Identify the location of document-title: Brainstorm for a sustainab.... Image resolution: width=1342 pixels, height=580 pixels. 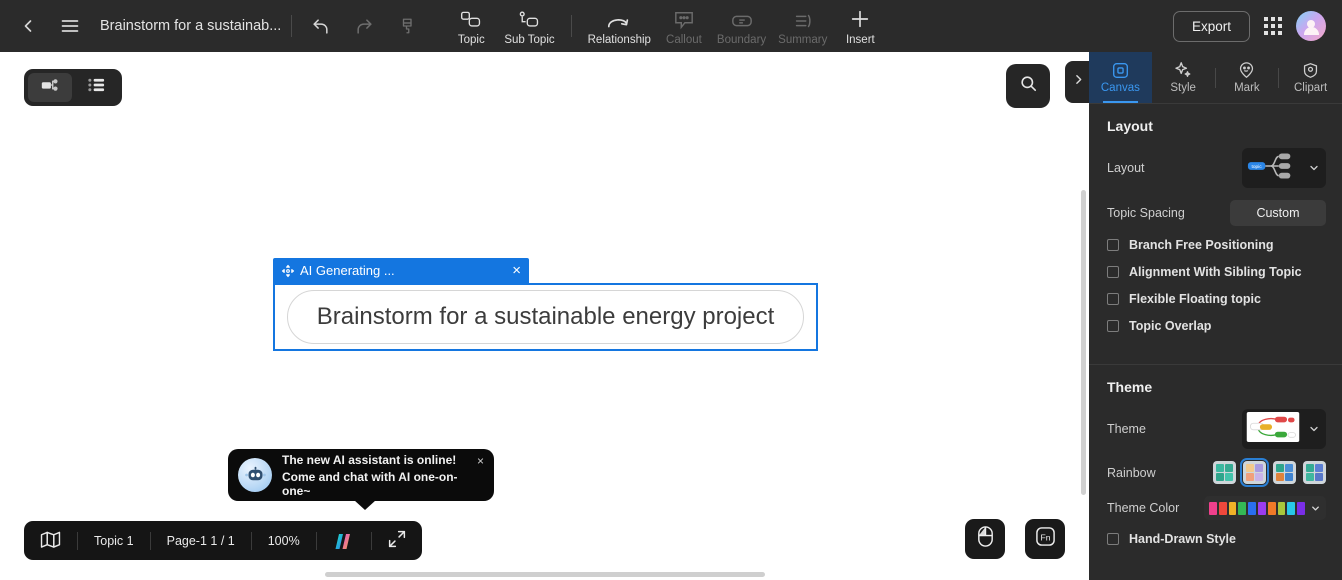
(190, 26).